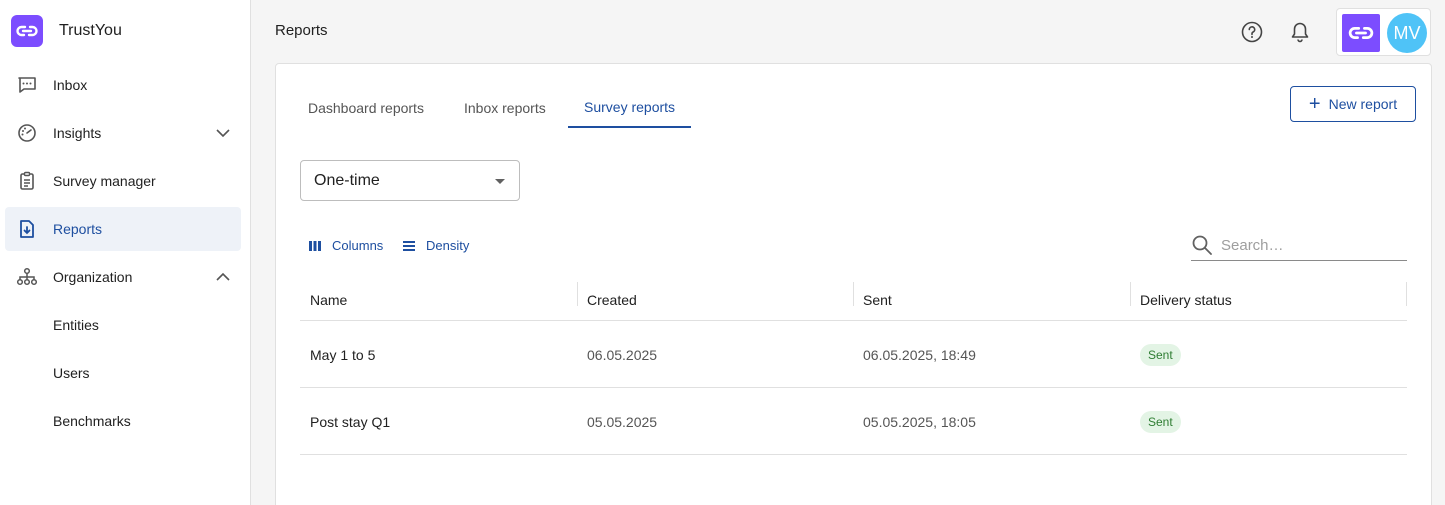 This screenshot has height=505, width=1445. I want to click on density-icon, so click(409, 245).